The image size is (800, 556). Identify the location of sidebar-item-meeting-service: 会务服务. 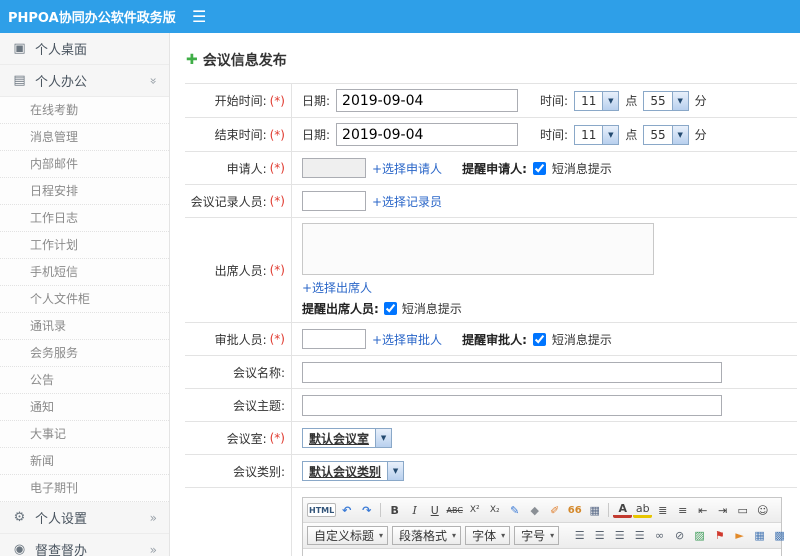
(84, 353).